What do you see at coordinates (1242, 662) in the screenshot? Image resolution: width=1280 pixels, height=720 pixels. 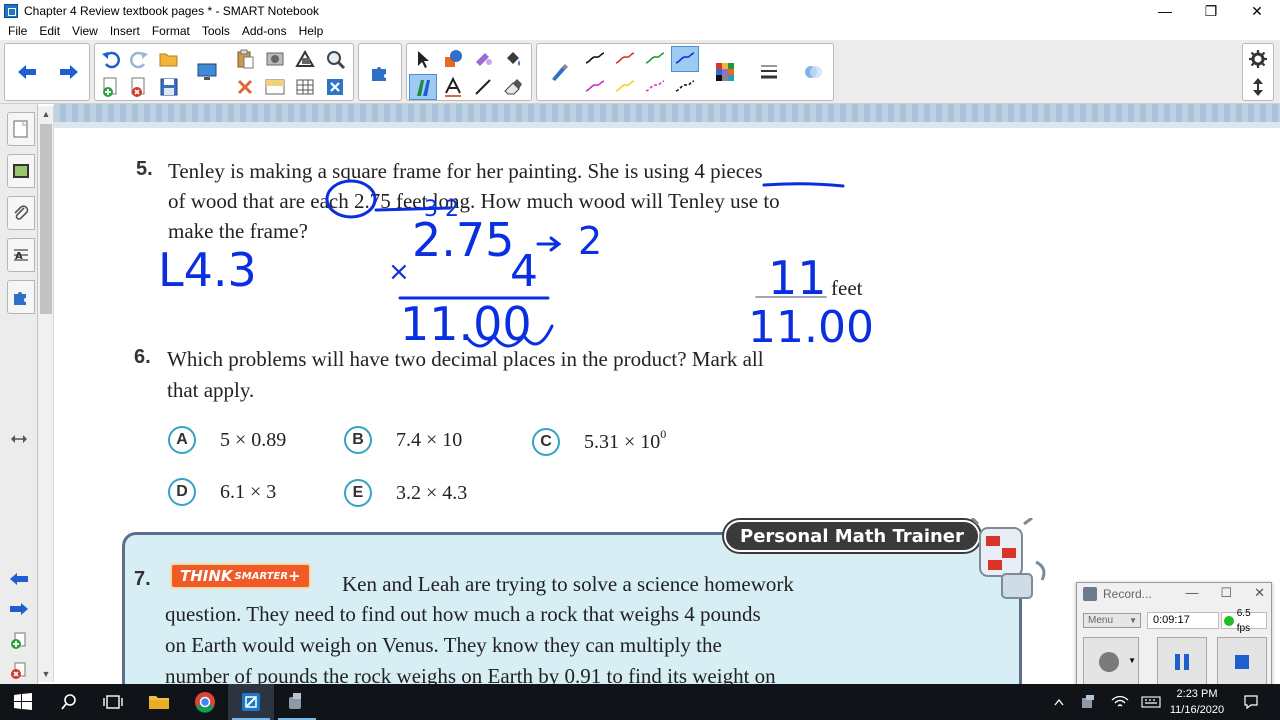 I see `stop-button` at bounding box center [1242, 662].